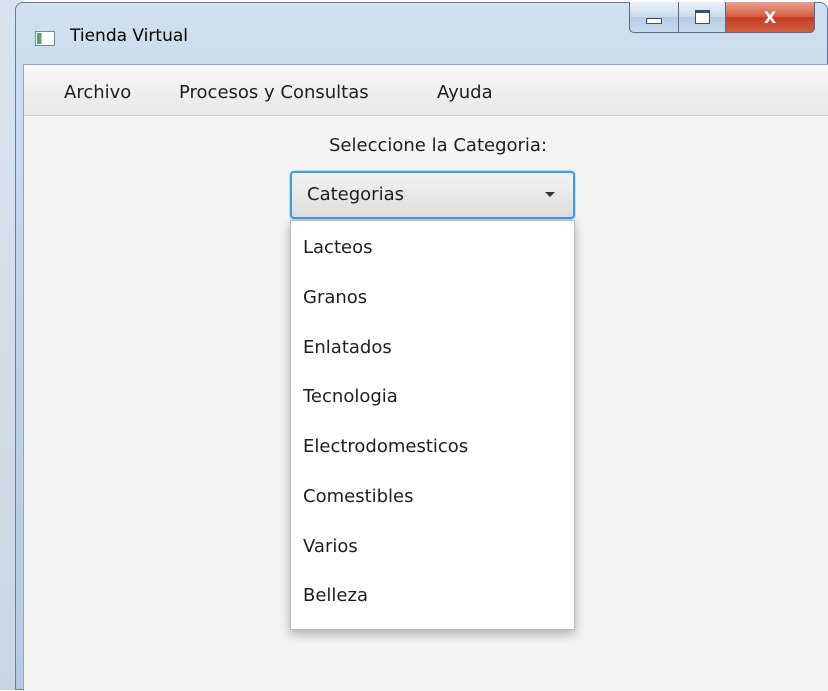 The height and width of the screenshot is (691, 828). Describe the element at coordinates (335, 297) in the screenshot. I see `dropdown-option-granos: Granos` at that location.